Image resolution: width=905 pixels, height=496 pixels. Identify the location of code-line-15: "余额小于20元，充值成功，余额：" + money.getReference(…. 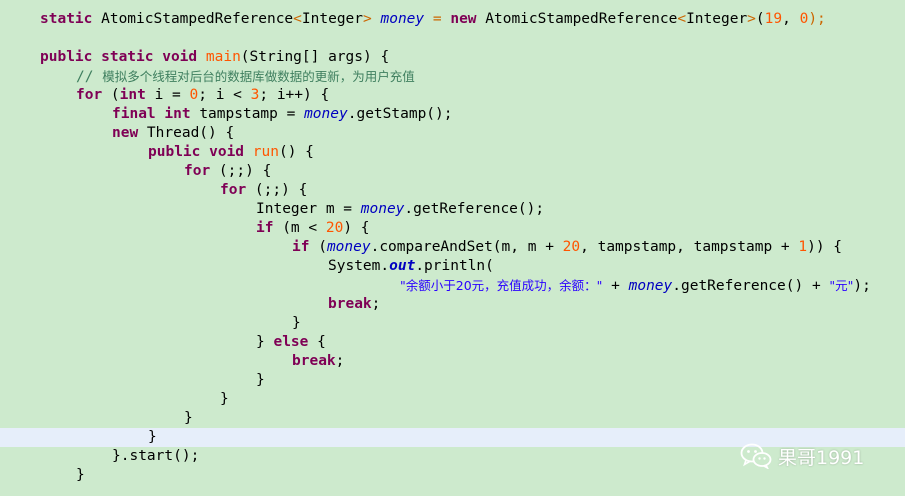
(452, 285).